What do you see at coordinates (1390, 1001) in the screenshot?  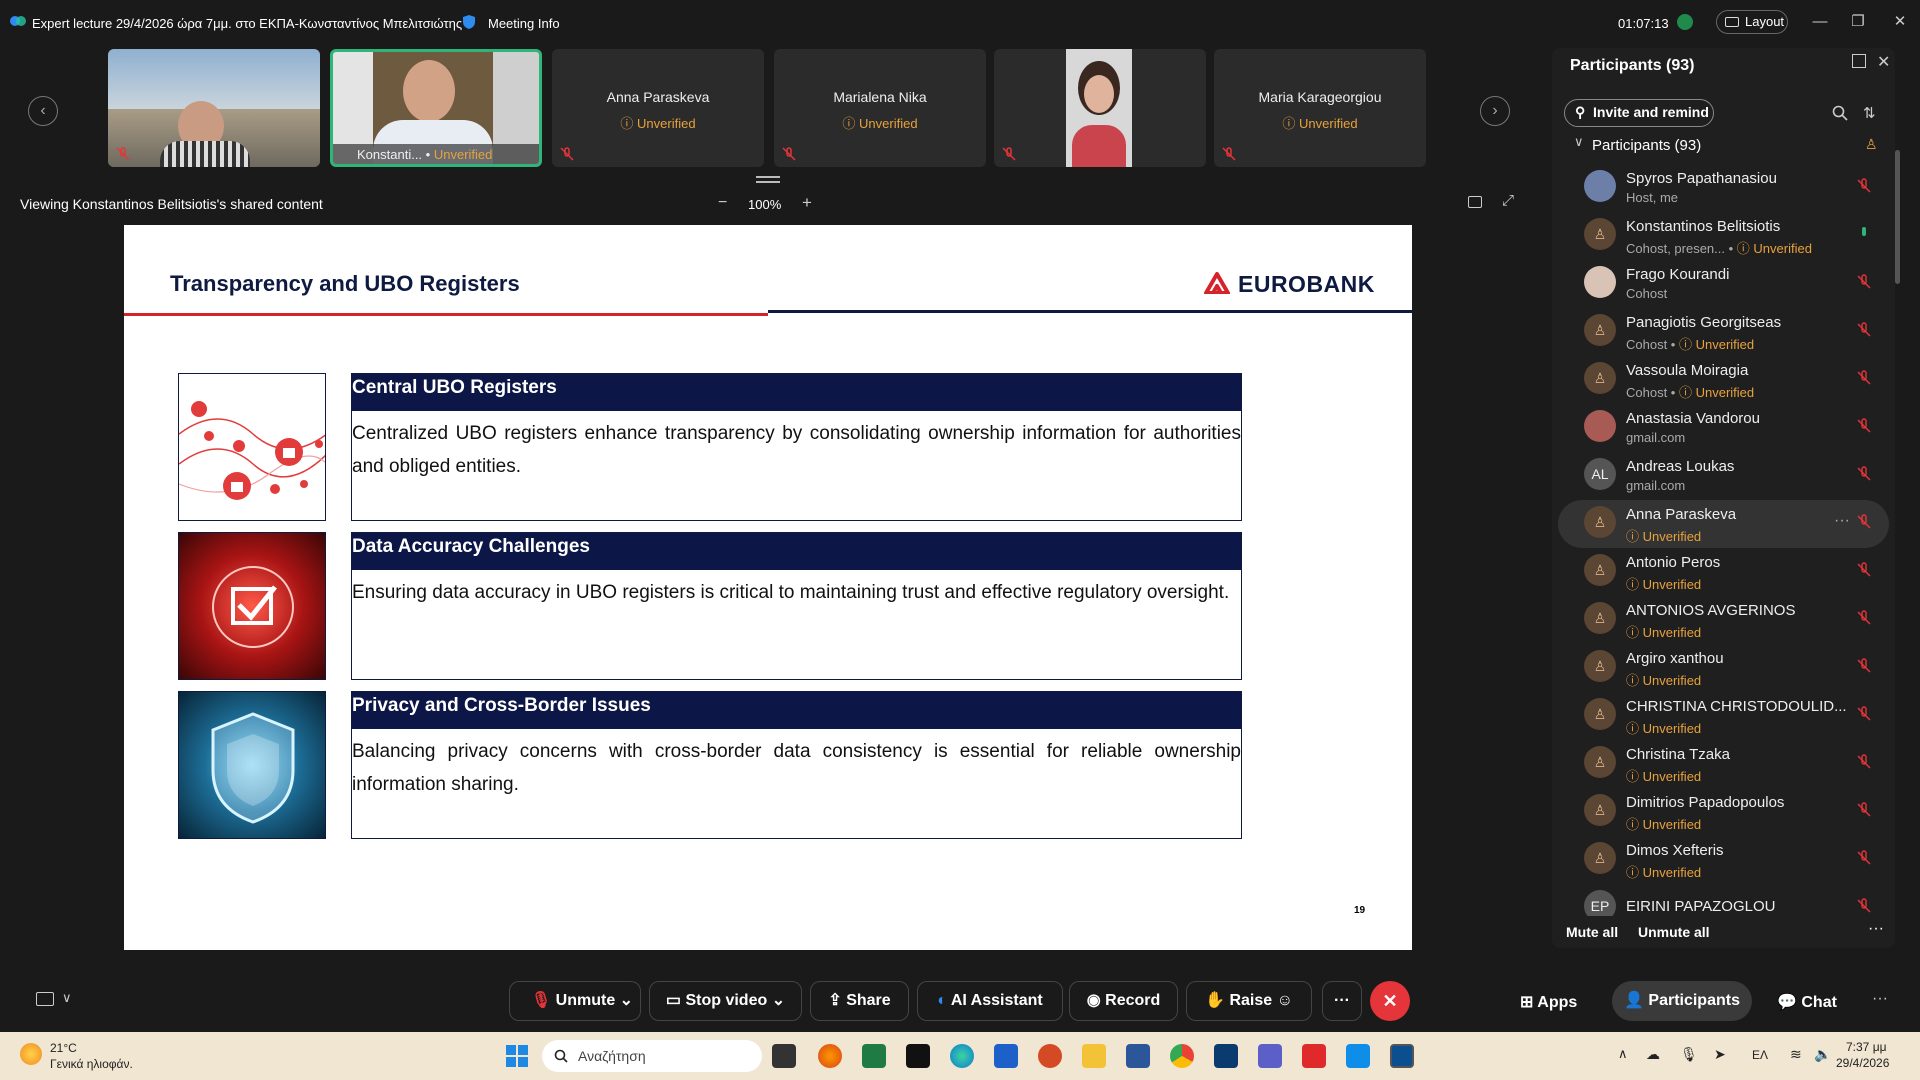 I see `end-call-button: ✕` at bounding box center [1390, 1001].